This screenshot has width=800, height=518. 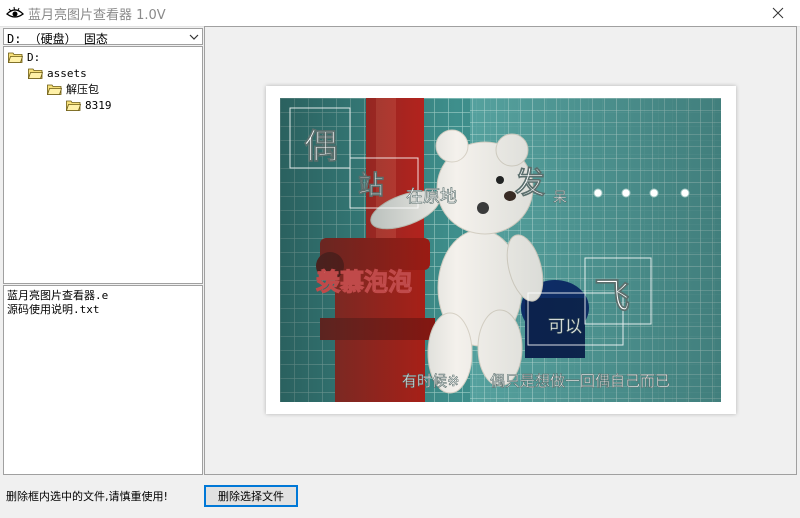 I want to click on title-bar: 蓝月亮图片查看器 1.0V, so click(x=400, y=13).